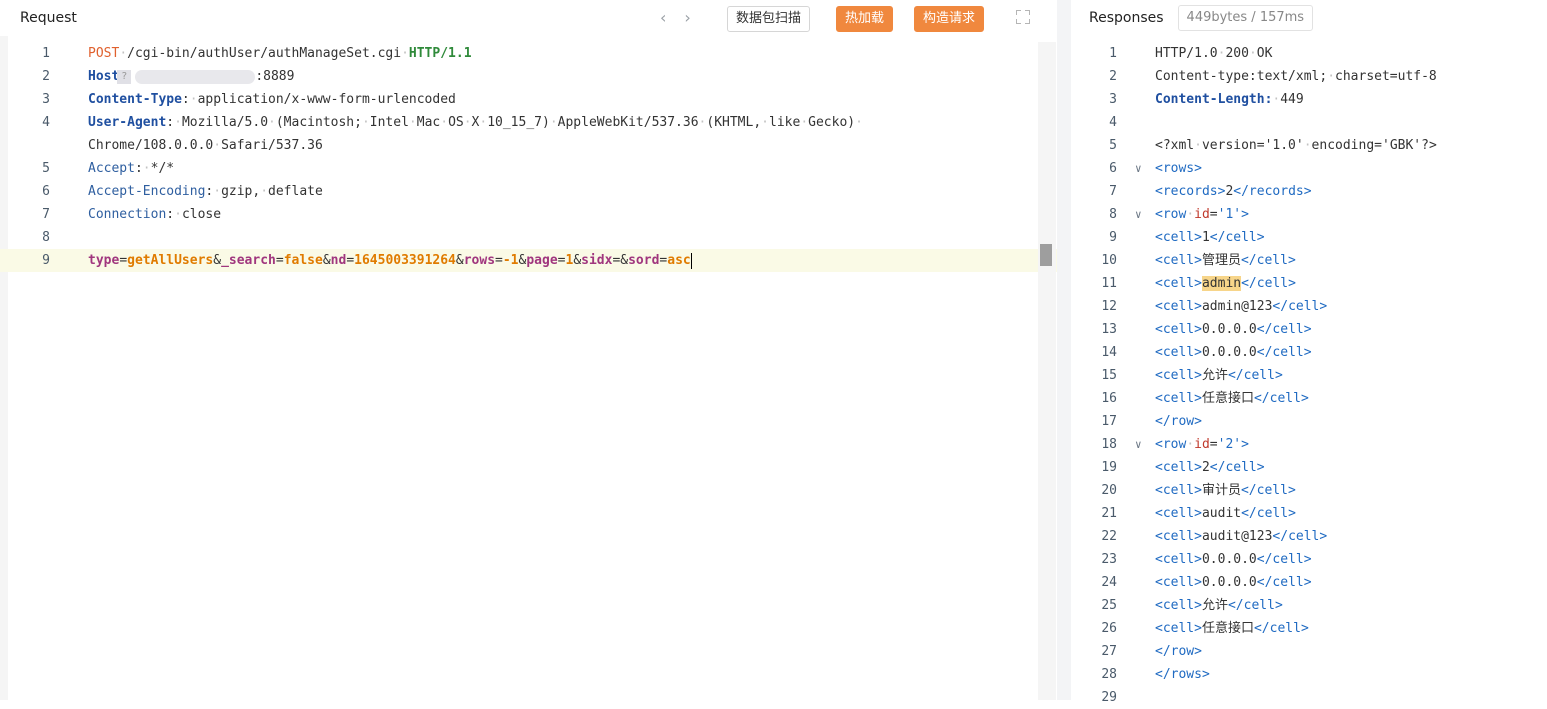 This screenshot has height=709, width=1547. I want to click on token: page, so click(542, 260).